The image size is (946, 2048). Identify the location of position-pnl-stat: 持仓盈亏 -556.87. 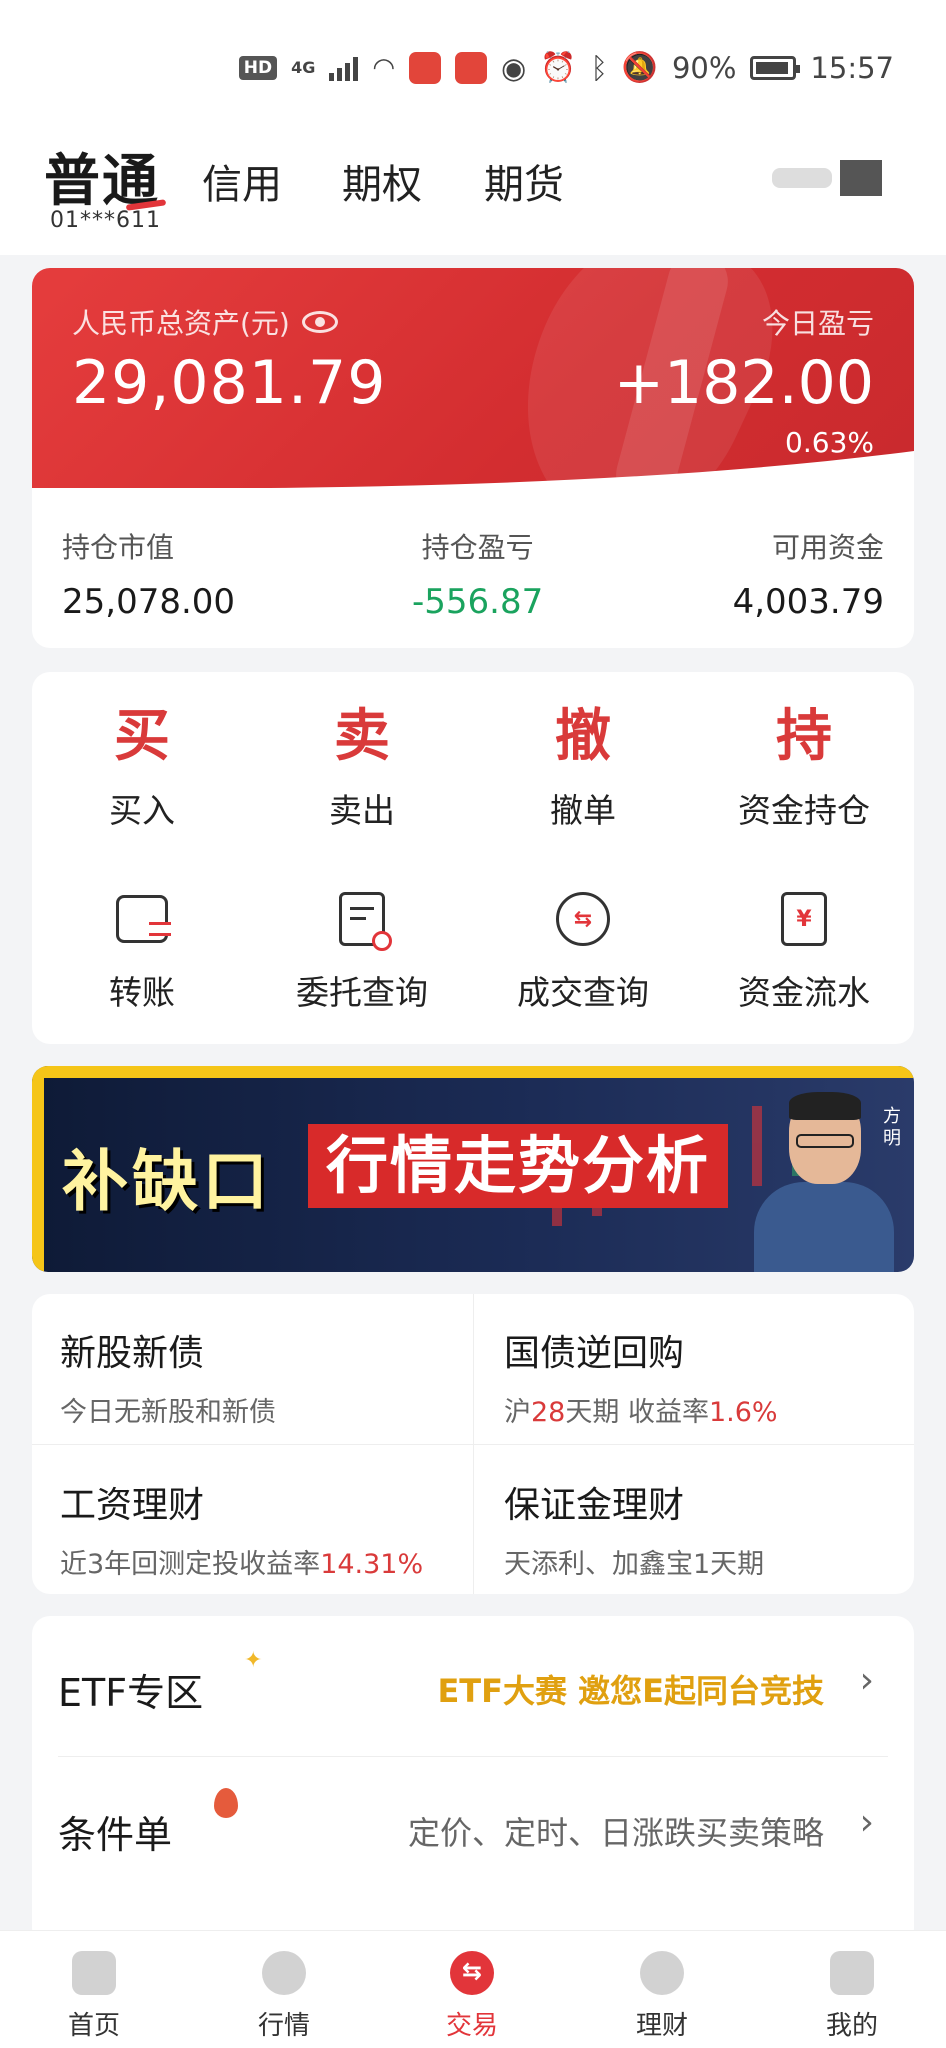
(477, 574).